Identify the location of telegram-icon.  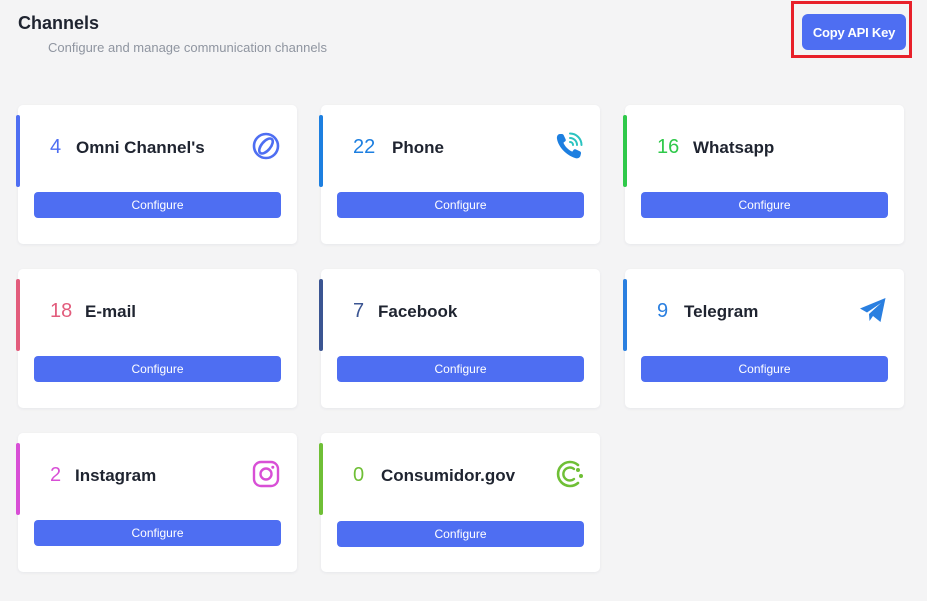
(873, 310).